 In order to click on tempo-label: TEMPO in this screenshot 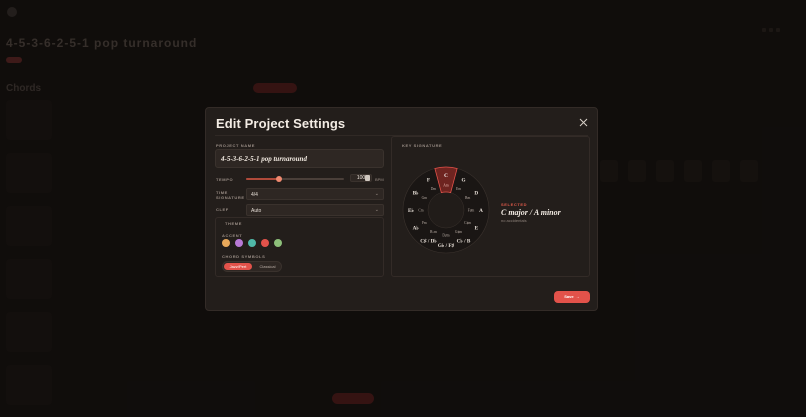, I will do `click(225, 179)`.